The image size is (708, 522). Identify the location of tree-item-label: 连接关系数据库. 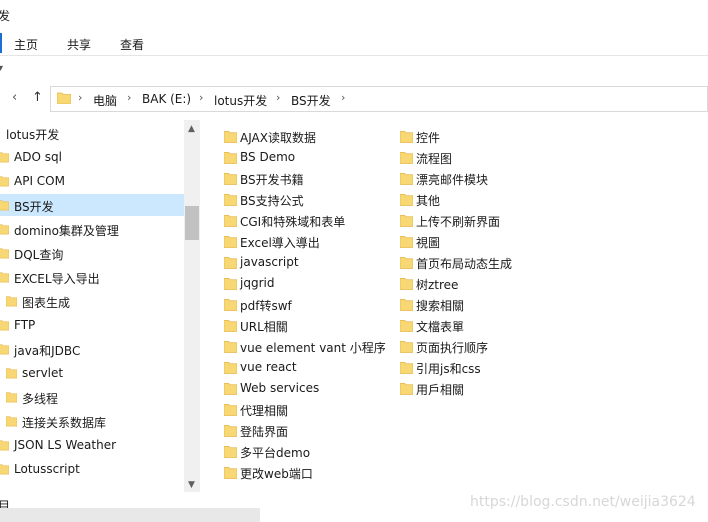
(64, 423).